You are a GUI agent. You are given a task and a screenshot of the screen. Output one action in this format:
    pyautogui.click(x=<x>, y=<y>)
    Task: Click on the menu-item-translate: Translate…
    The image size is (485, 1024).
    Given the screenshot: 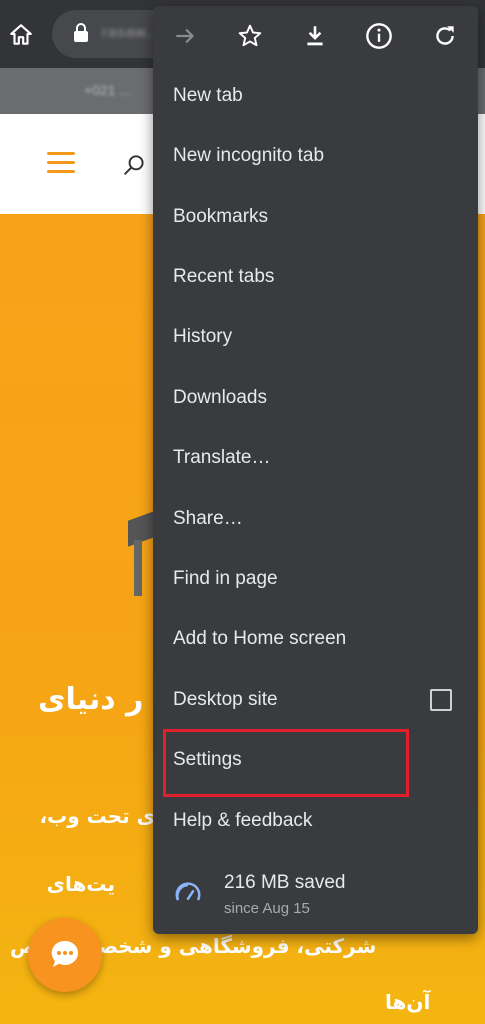 What is the action you would take?
    pyautogui.click(x=315, y=458)
    